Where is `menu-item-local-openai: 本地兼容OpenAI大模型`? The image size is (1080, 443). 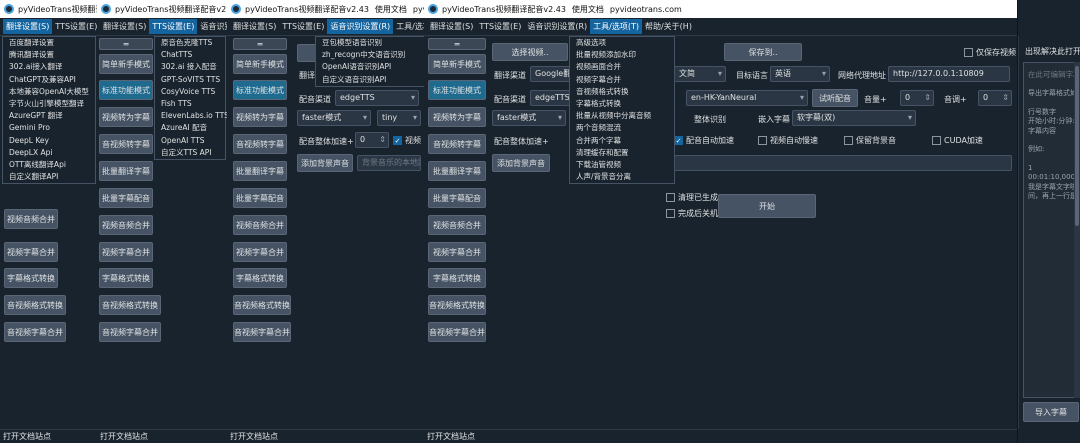 menu-item-local-openai: 本地兼容OpenAI大模型 is located at coordinates (49, 92).